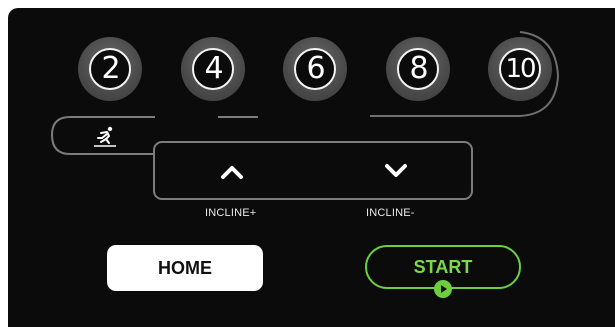 This screenshot has height=327, width=615. Describe the element at coordinates (185, 268) in the screenshot. I see `home-button: HOME` at that location.